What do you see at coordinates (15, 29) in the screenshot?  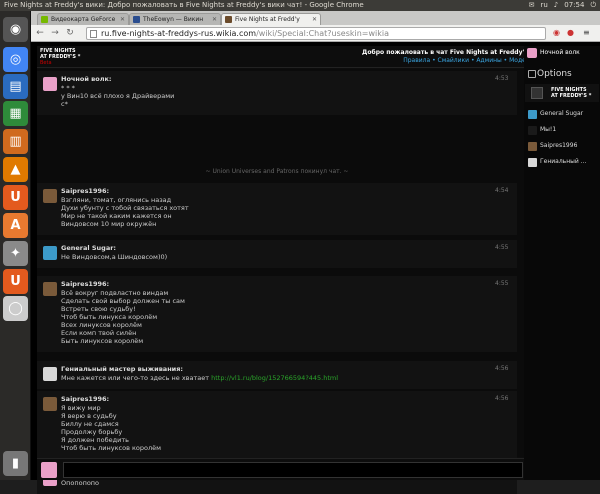 I see `dash-icon: ◉` at bounding box center [15, 29].